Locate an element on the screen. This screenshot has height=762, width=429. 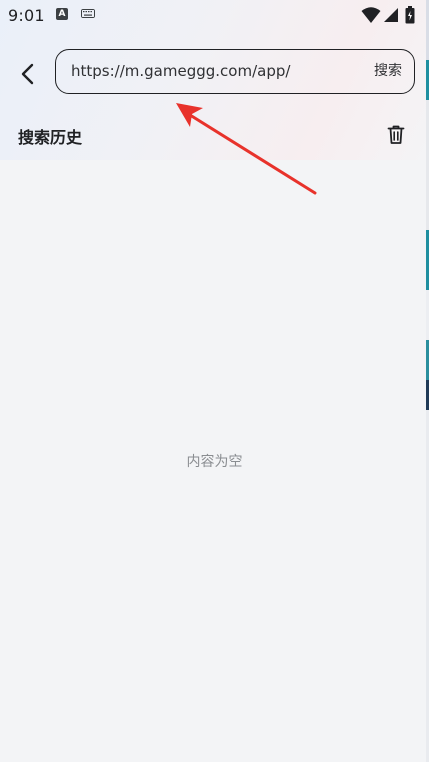
empty-state-text: 内容为空 is located at coordinates (214, 462).